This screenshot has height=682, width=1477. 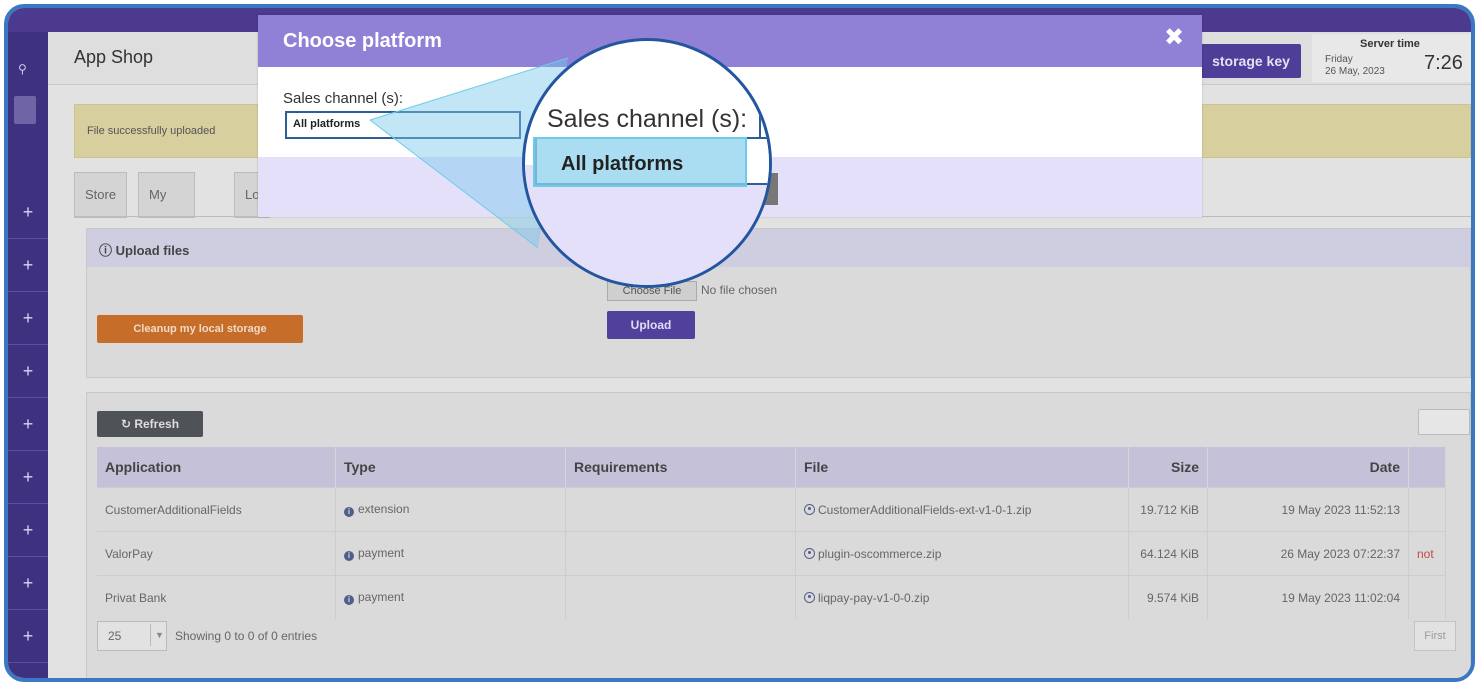 I want to click on magnifier-lens: Sales channel (s): All platforms, so click(x=647, y=163).